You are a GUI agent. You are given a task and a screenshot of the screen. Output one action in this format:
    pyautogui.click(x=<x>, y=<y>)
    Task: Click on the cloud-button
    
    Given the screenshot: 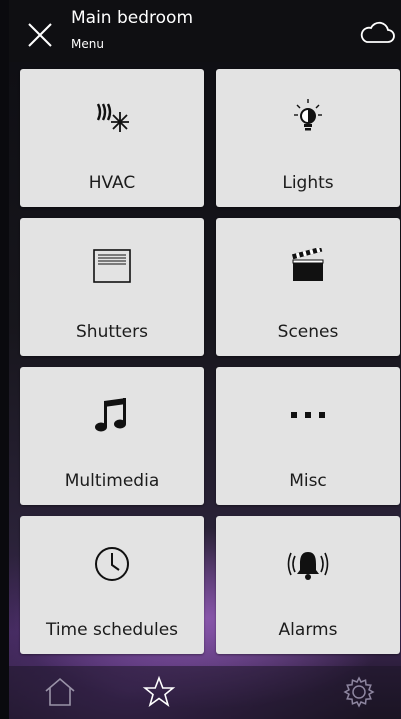 What is the action you would take?
    pyautogui.click(x=377, y=33)
    